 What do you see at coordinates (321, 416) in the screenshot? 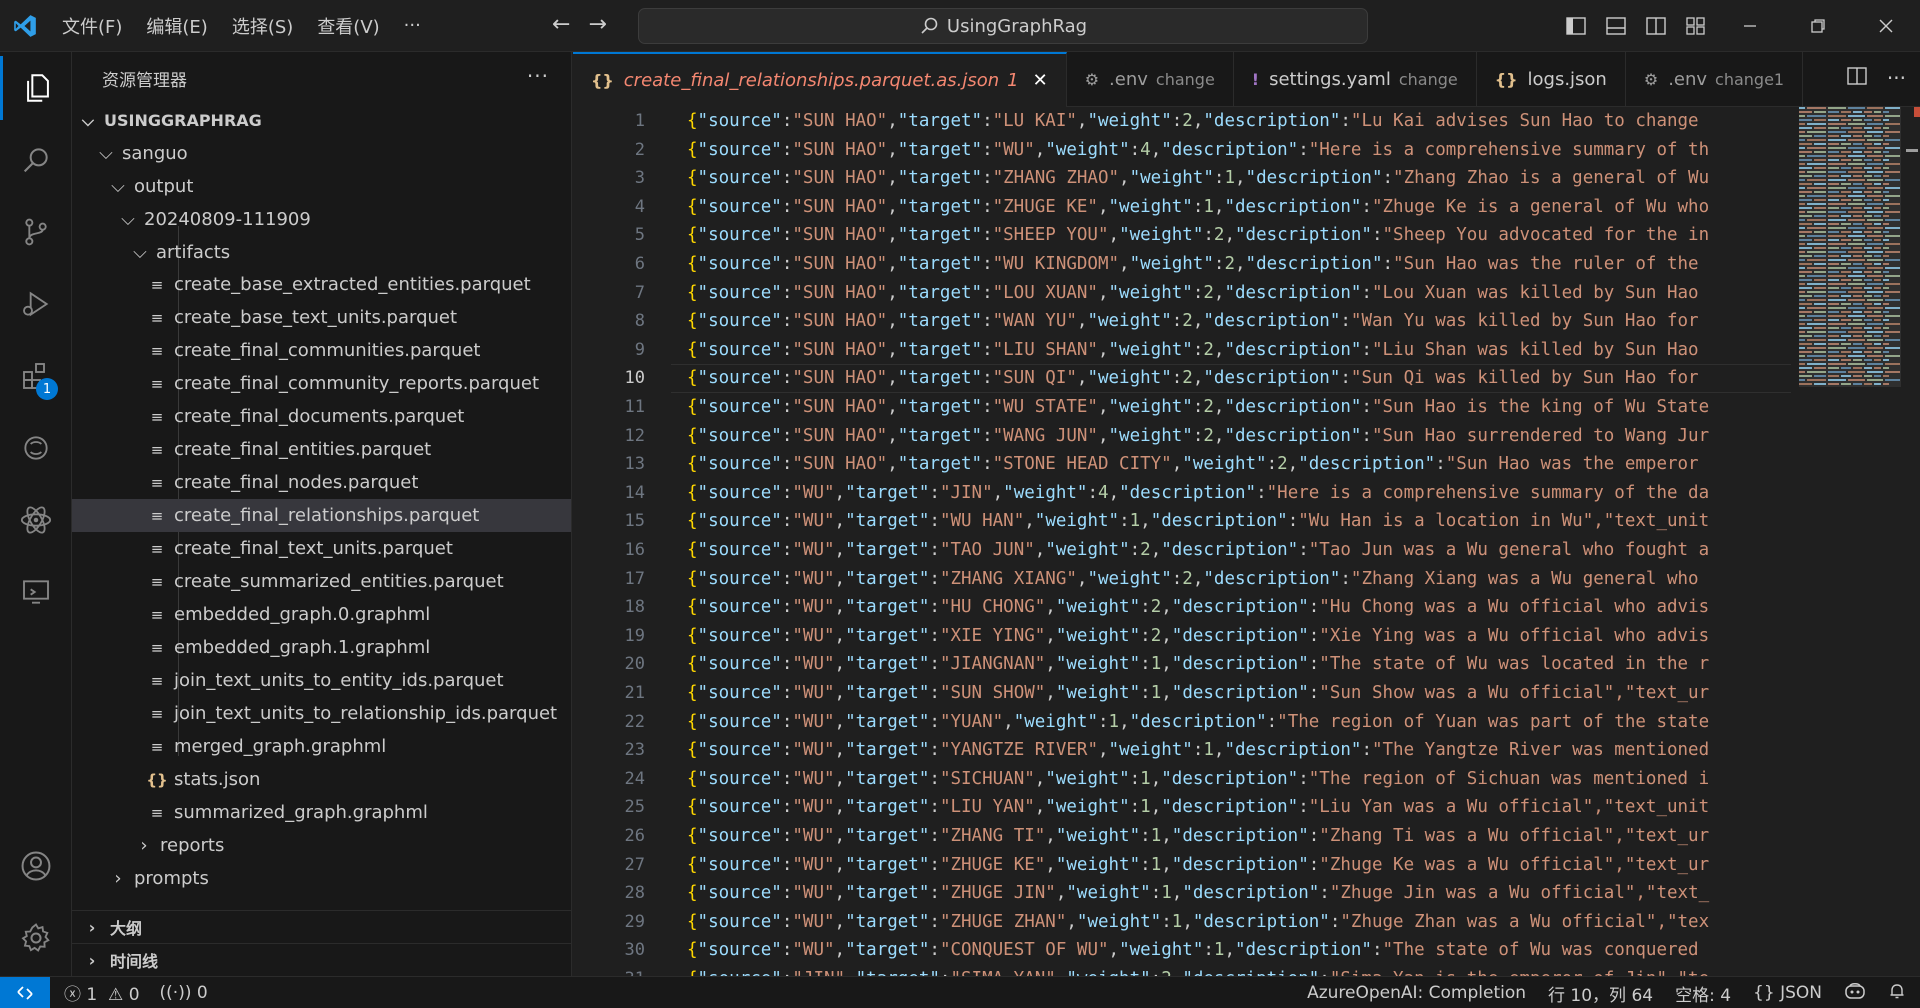
I see `tree-file: ≡ create_final_documents.parquet` at bounding box center [321, 416].